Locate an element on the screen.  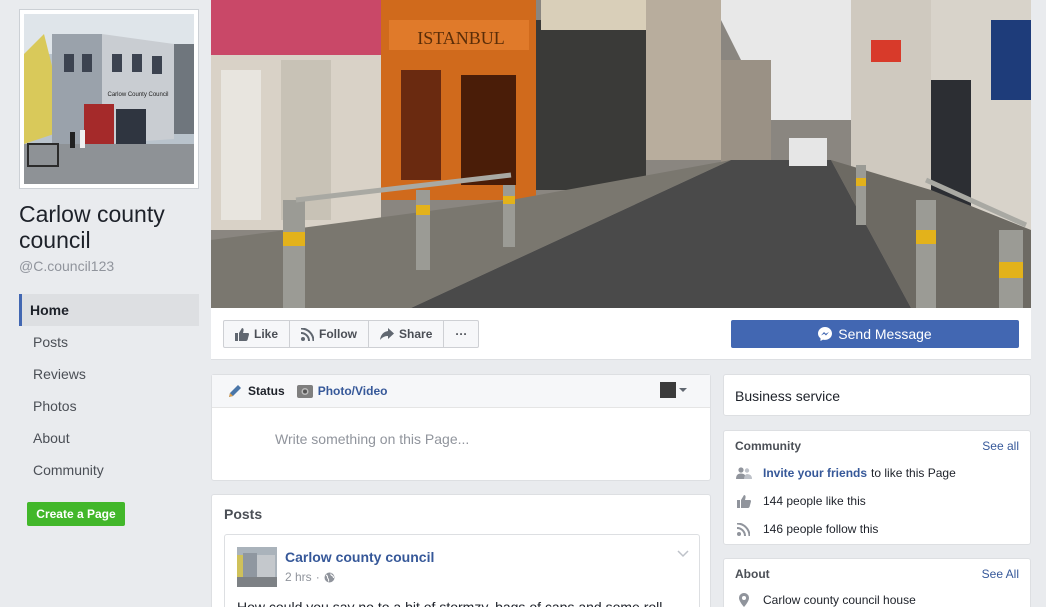
nav-item-home: Home is located at coordinates (109, 310).